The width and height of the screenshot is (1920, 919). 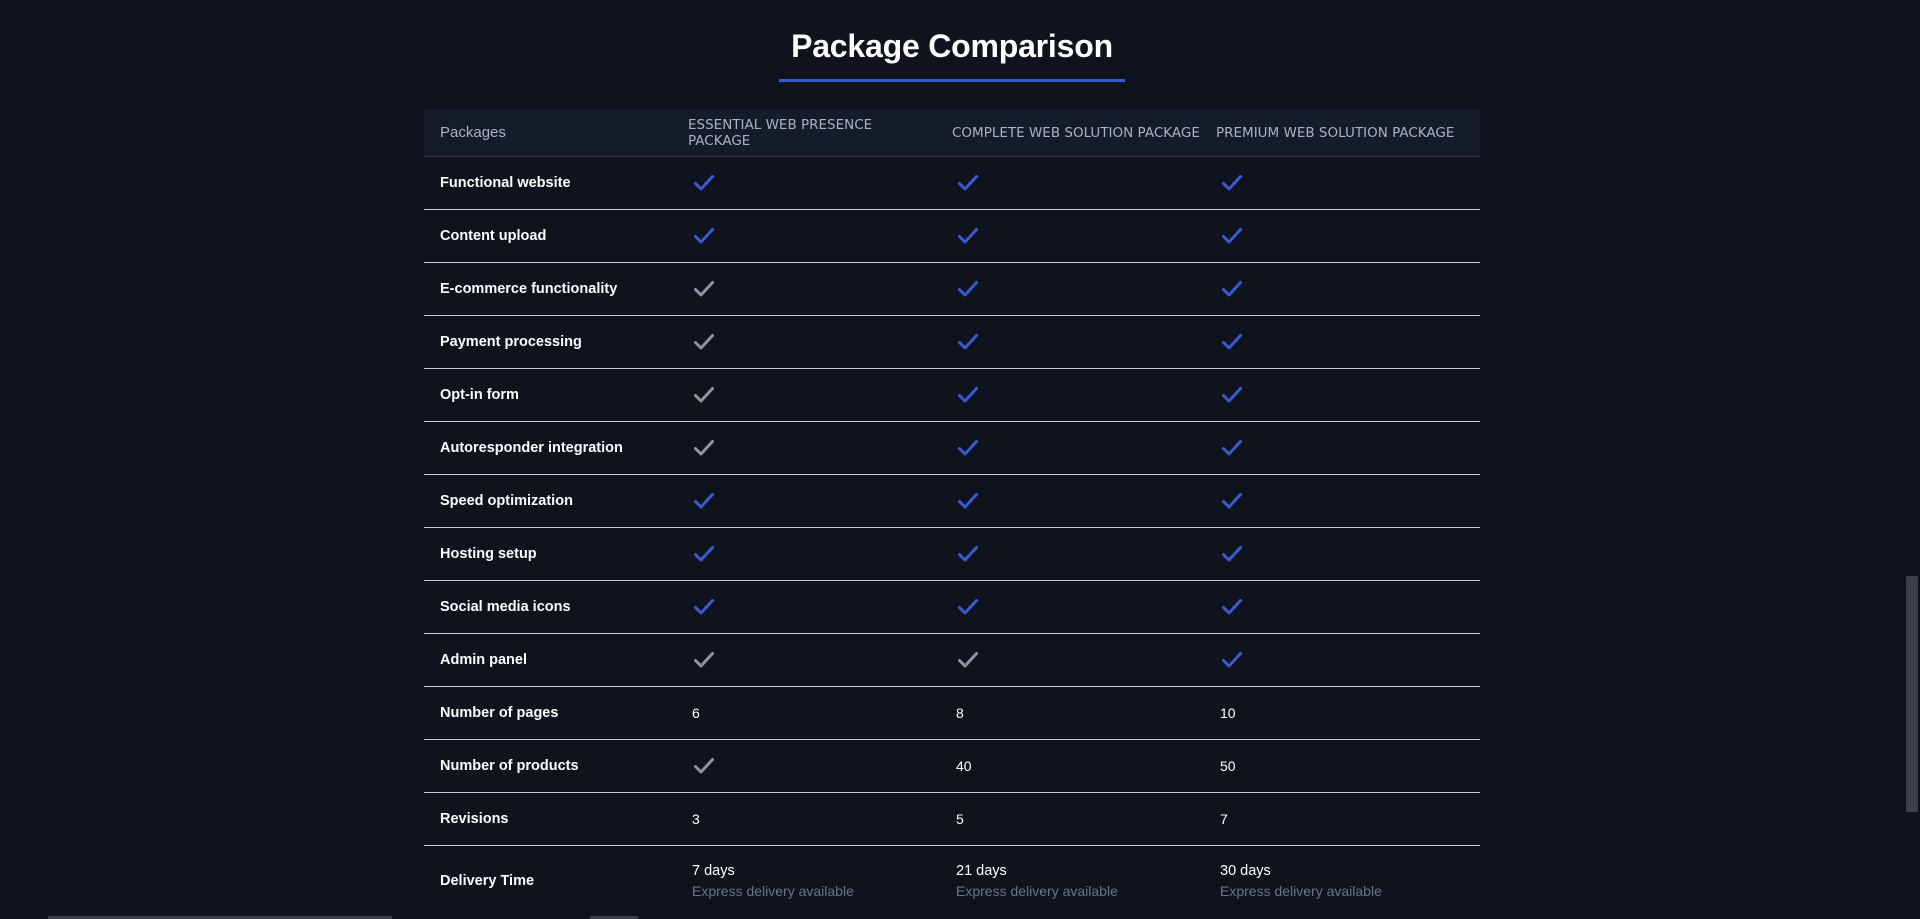 What do you see at coordinates (548, 554) in the screenshot?
I see `feature-label: Hosting setup` at bounding box center [548, 554].